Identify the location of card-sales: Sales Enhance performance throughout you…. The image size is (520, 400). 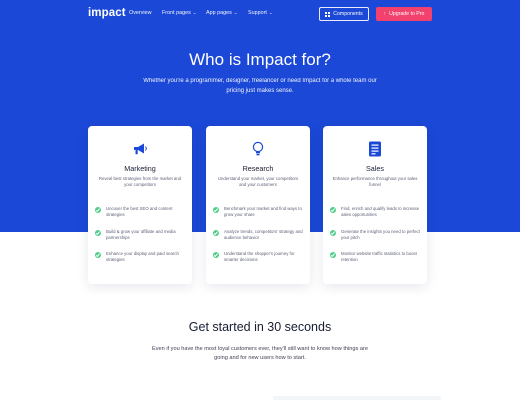
(375, 205).